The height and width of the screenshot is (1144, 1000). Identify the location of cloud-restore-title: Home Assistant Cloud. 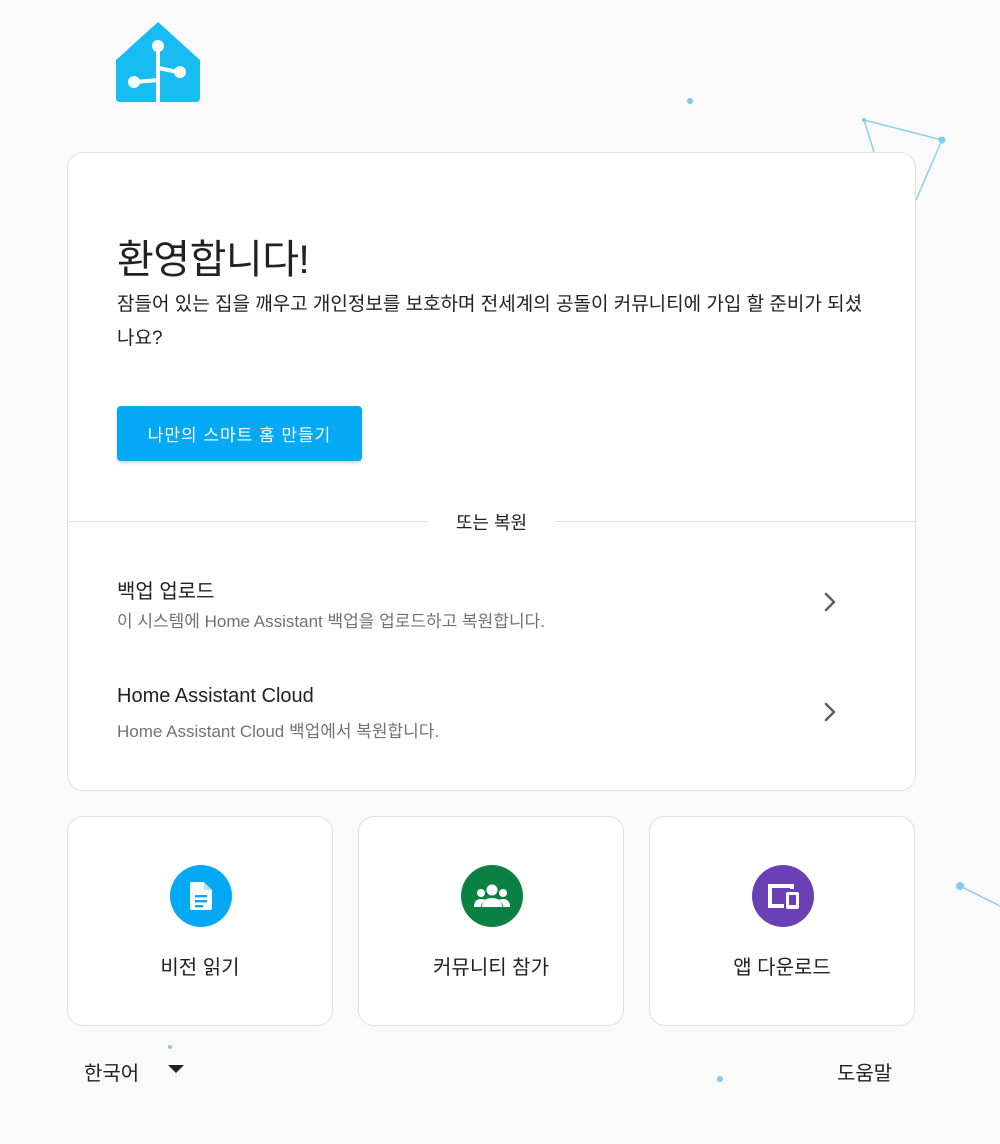
(215, 696).